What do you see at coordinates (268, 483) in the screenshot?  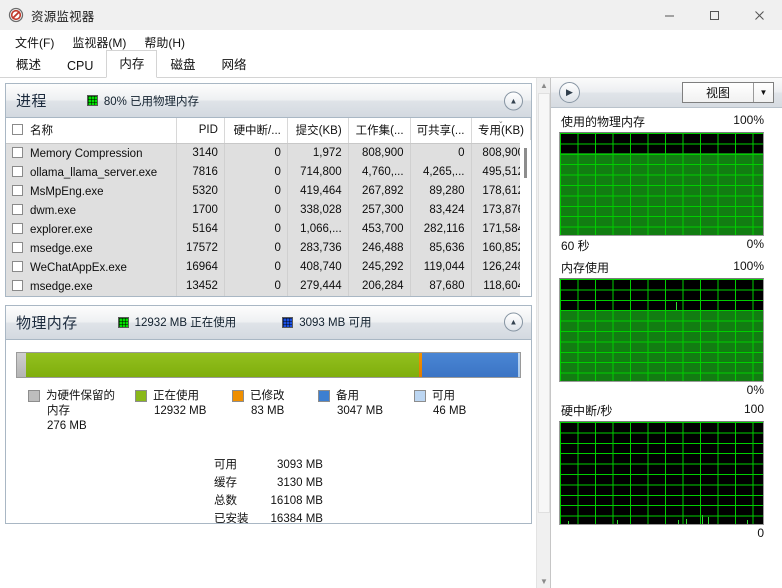 I see `summary-row: 缓存 3130 MB` at bounding box center [268, 483].